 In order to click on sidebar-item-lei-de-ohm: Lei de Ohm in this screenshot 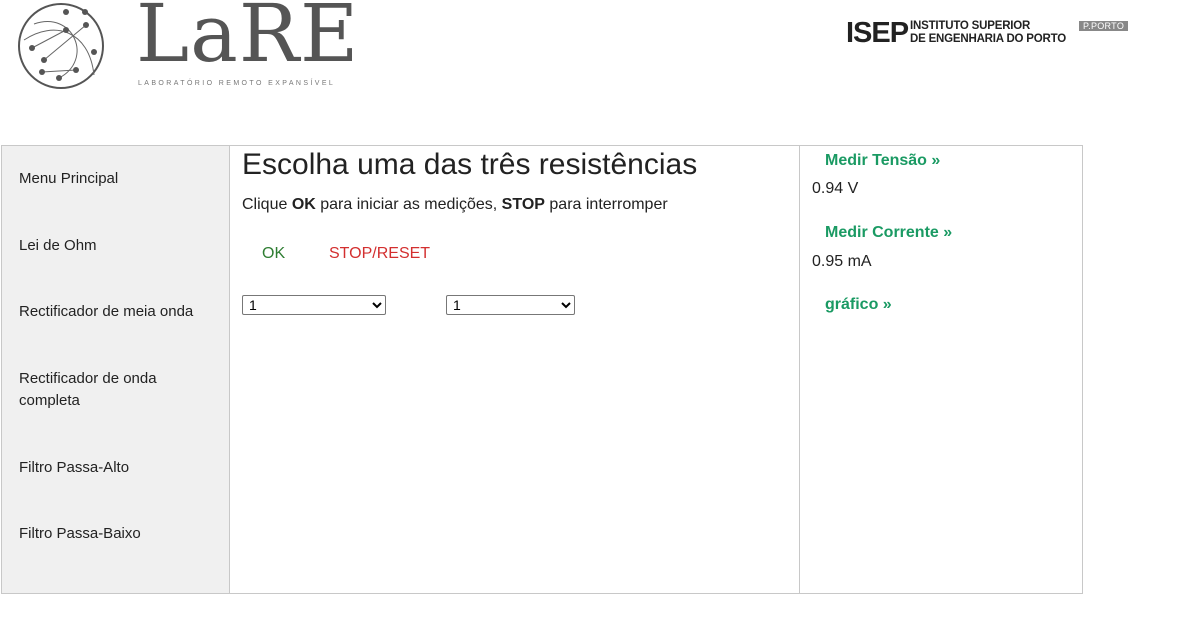, I will do `click(114, 246)`.